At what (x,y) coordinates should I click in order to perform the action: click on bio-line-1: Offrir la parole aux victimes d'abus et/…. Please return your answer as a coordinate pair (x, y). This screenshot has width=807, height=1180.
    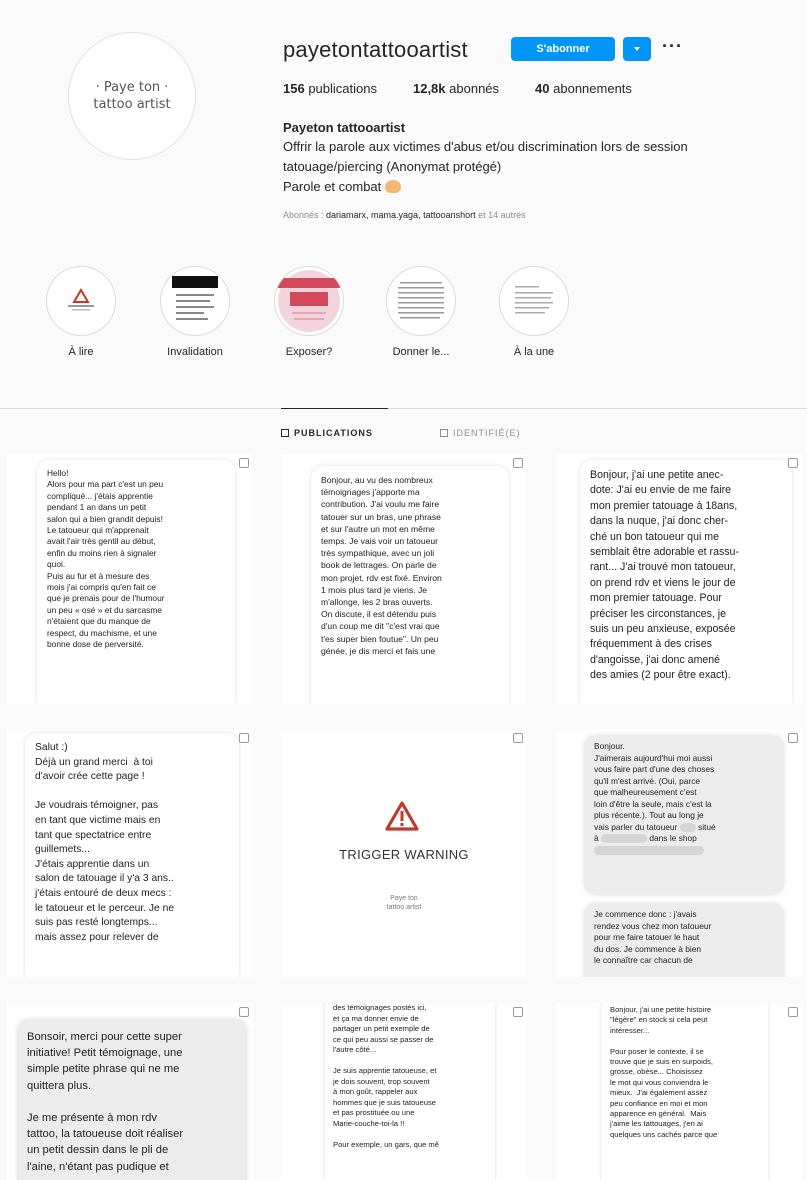
    Looking at the image, I should click on (485, 146).